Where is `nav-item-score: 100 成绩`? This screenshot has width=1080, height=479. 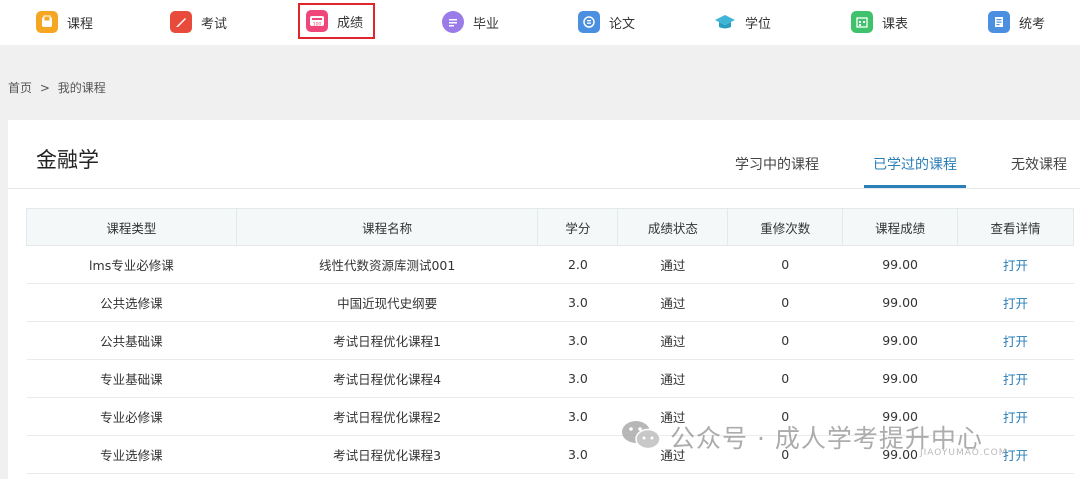
nav-item-score: 100 成绩 is located at coordinates (337, 21).